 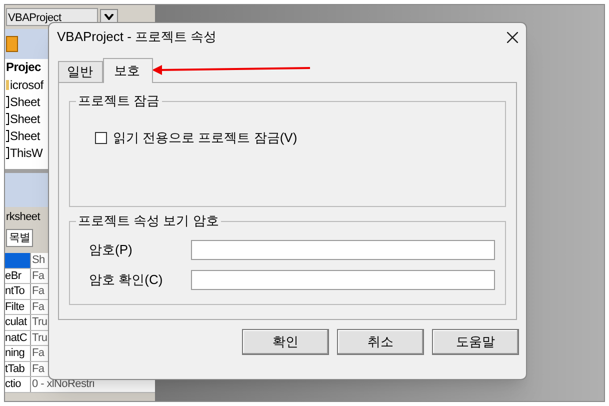 What do you see at coordinates (38, 260) in the screenshot?
I see `property-value: Sh` at bounding box center [38, 260].